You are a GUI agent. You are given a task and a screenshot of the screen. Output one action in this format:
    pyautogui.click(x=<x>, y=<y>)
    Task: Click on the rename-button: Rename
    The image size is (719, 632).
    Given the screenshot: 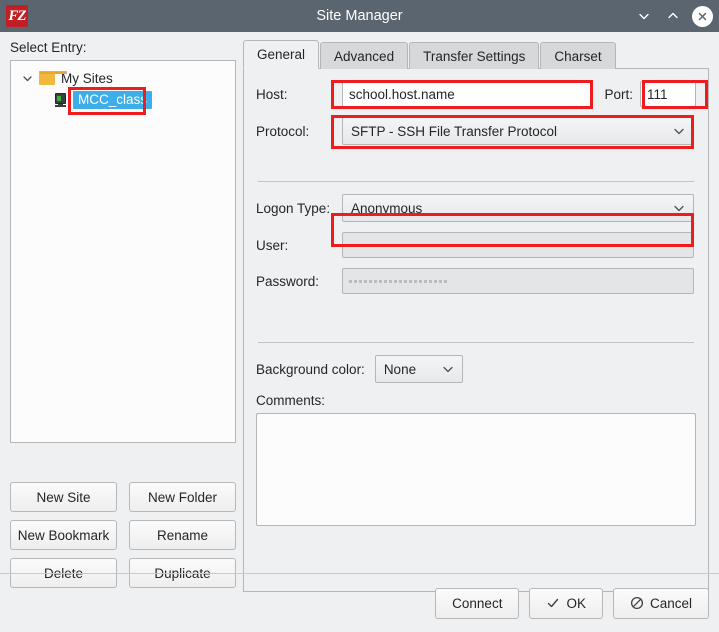 What is the action you would take?
    pyautogui.click(x=182, y=535)
    